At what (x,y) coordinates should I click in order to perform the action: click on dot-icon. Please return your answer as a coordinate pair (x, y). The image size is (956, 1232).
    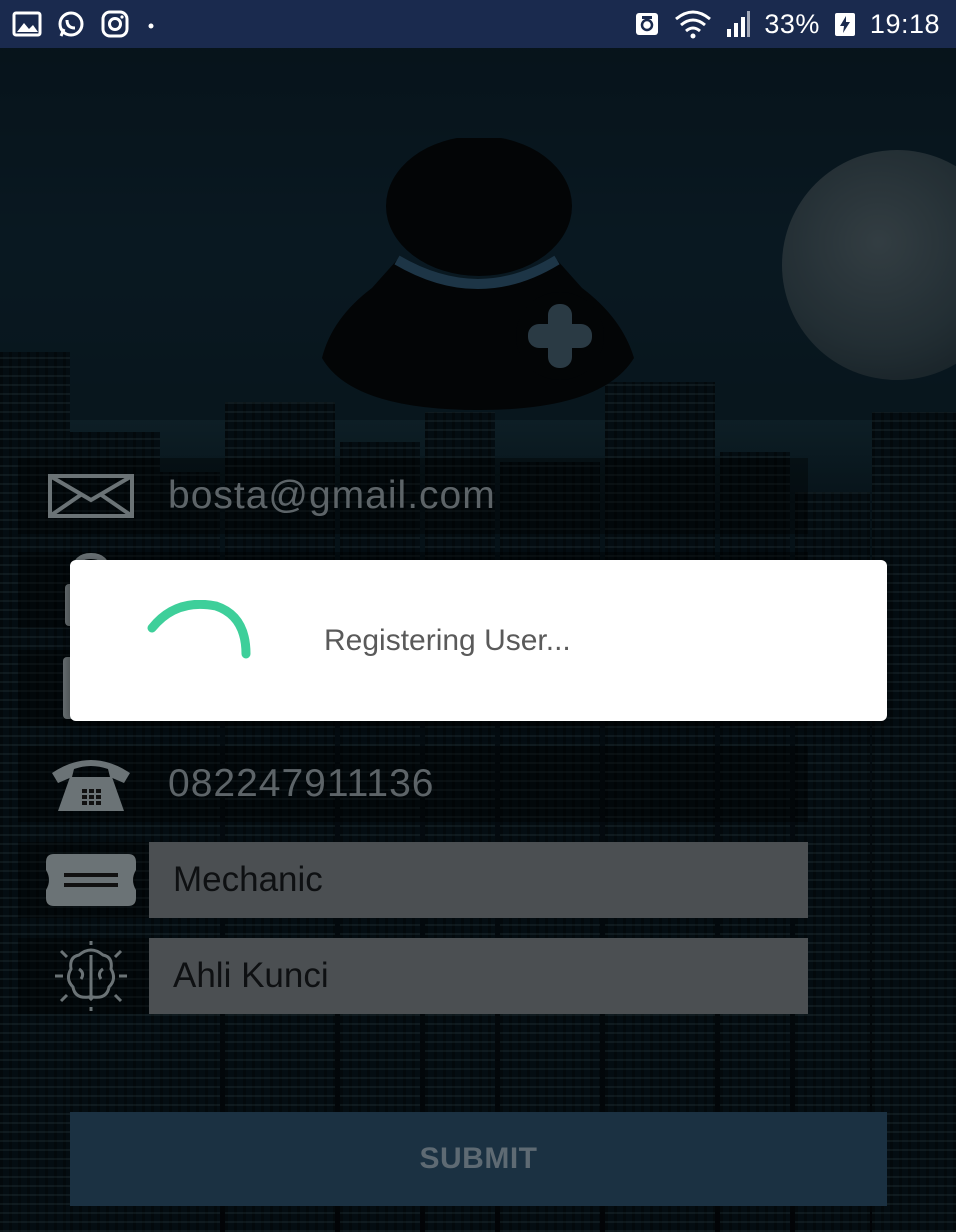
    Looking at the image, I should click on (151, 24).